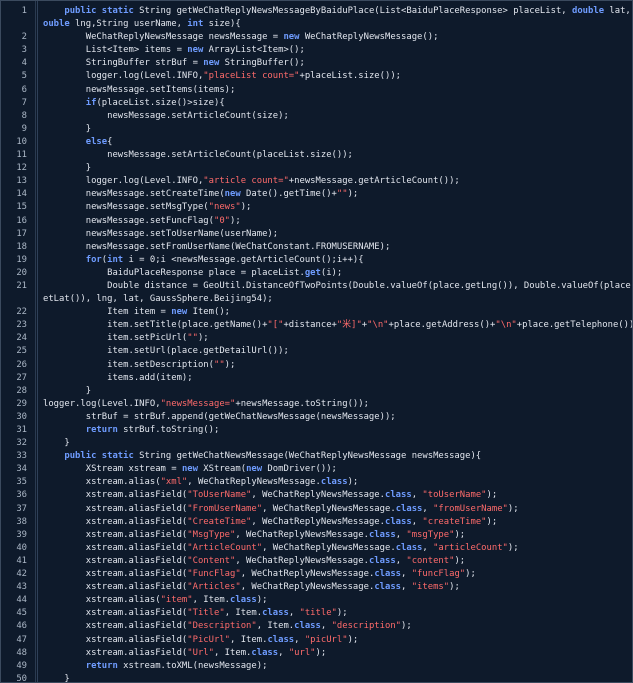 This screenshot has height=683, width=633. I want to click on code-line: 32 }, so click(316, 443).